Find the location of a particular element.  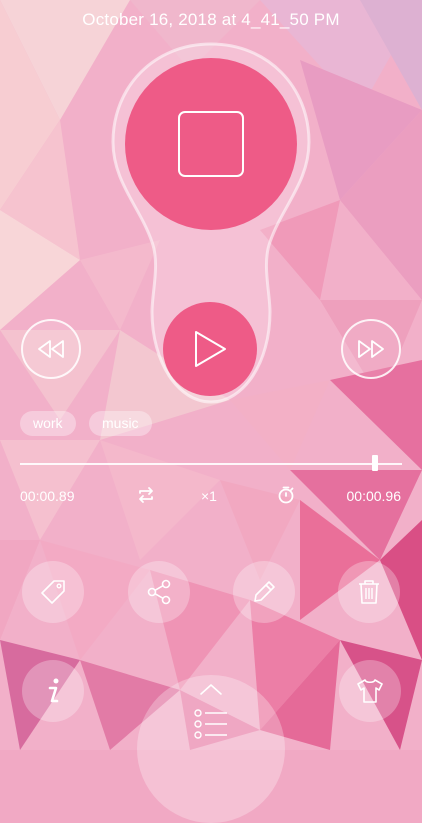

rewind-icon is located at coordinates (51, 349).